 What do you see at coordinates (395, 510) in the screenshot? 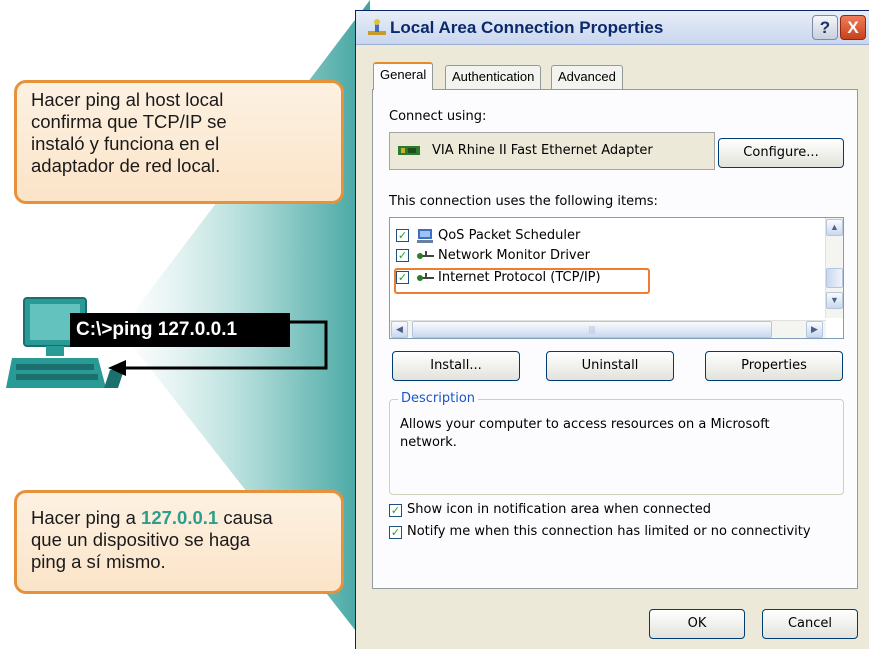
I see `show-icon-checkbox: ✓` at bounding box center [395, 510].